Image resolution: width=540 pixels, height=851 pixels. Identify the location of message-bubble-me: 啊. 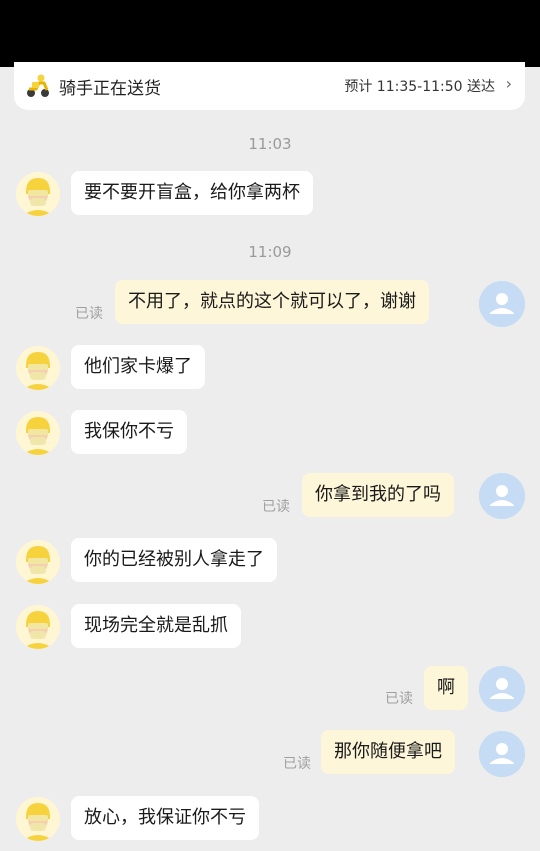
(446, 688).